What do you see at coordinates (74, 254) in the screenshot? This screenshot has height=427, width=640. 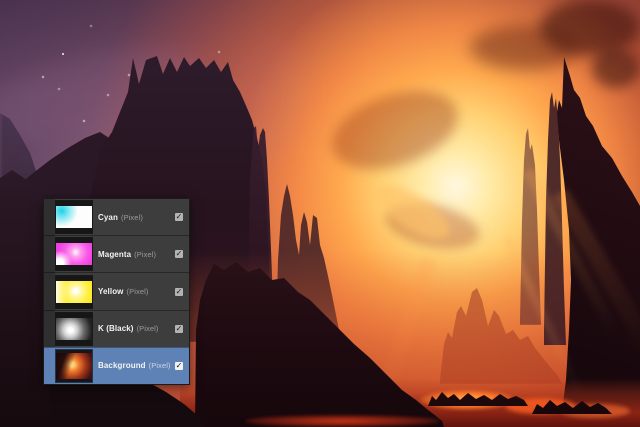 I see `layer-thumbnail-magenta` at bounding box center [74, 254].